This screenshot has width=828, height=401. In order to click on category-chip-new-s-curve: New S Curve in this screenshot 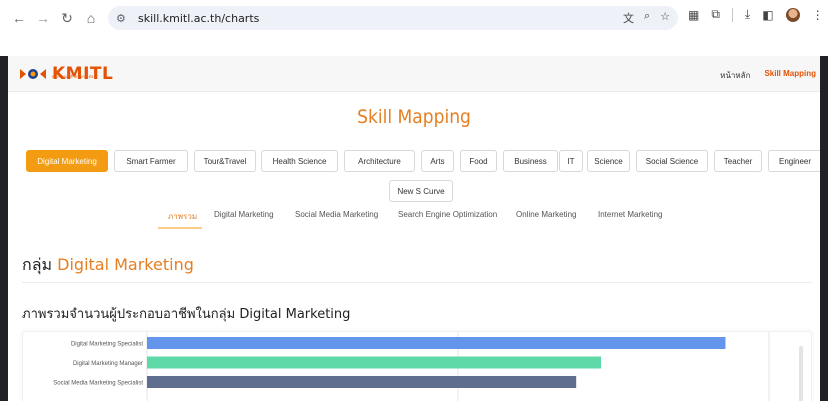, I will do `click(421, 191)`.